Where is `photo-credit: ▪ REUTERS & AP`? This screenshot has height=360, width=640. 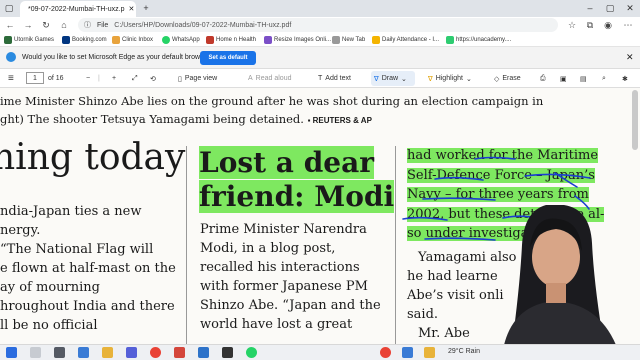 photo-credit: ▪ REUTERS & AP is located at coordinates (339, 120).